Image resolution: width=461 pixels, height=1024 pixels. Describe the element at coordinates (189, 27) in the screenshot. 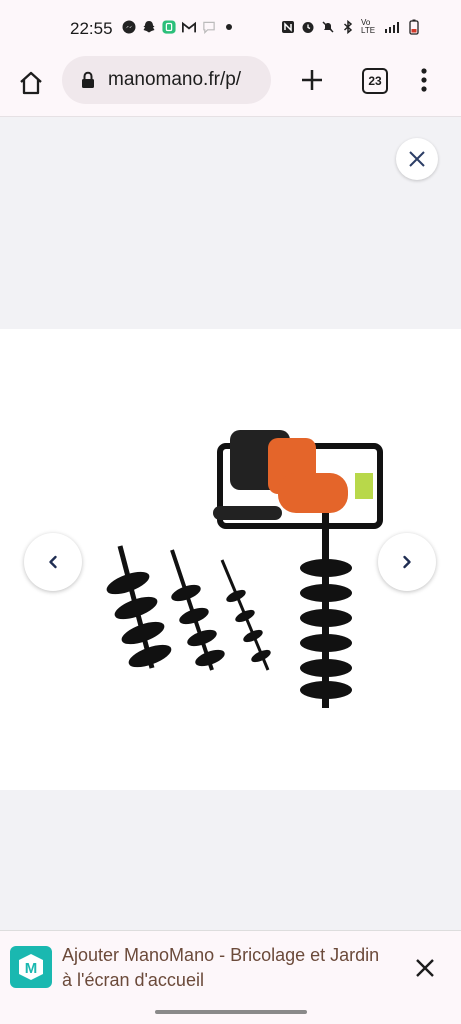

I see `gmail-icon` at that location.